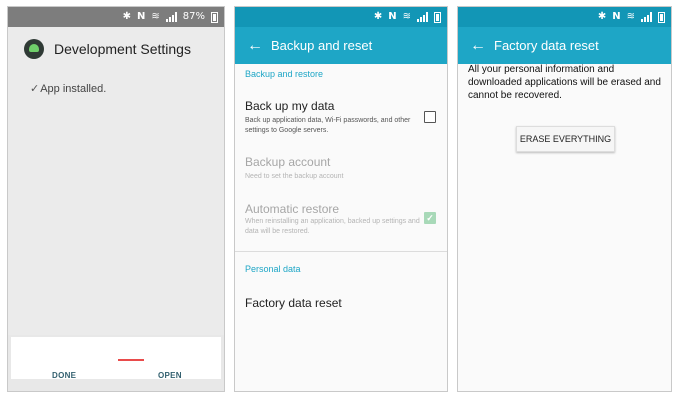  Describe the element at coordinates (35, 89) in the screenshot. I see `check-icon: ✓` at that location.